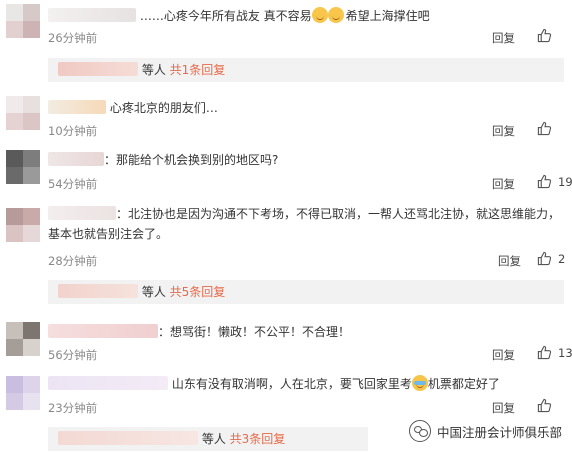 This screenshot has height=458, width=572. I want to click on comment-text: ……心疼今年所有战友 真不容易 希望上海撑住吧, so click(306, 16).